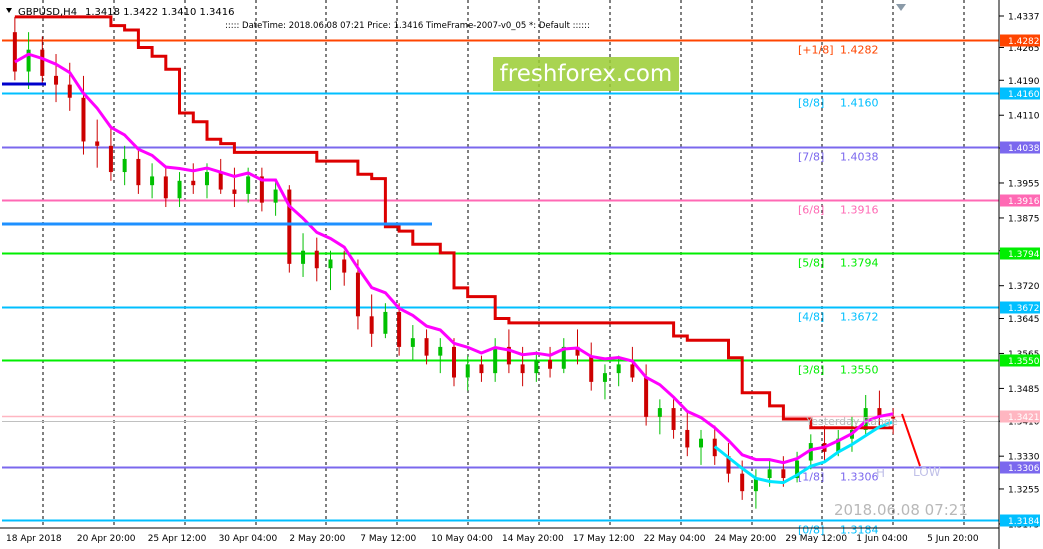  I want to click on murrey-level-value: 1.3794, so click(859, 263).